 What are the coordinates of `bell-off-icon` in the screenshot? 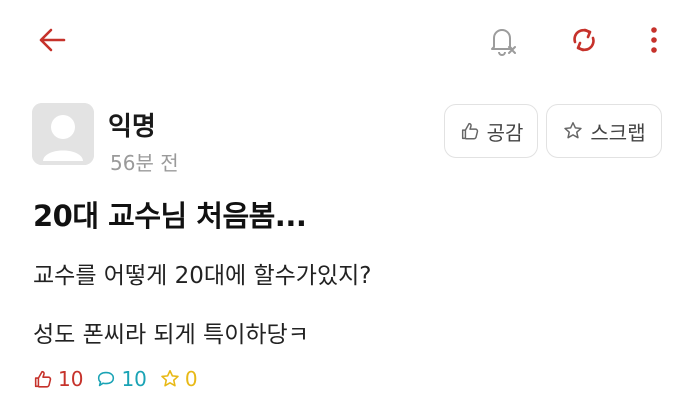 It's located at (502, 40).